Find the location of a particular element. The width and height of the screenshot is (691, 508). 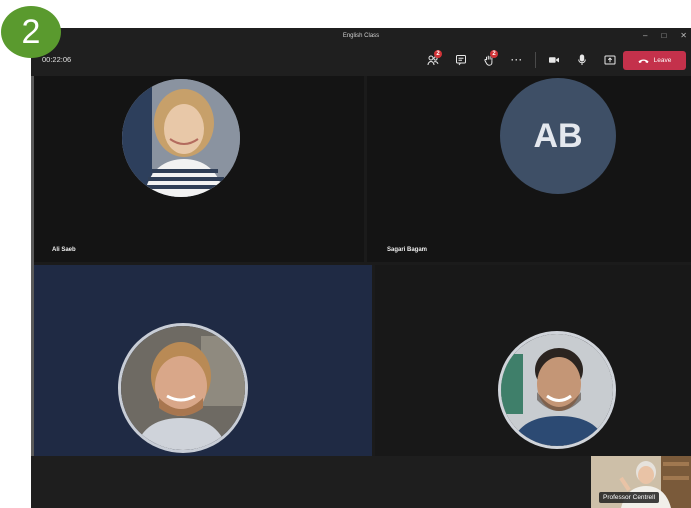

raise-hand-button: 2 is located at coordinates (489, 60).